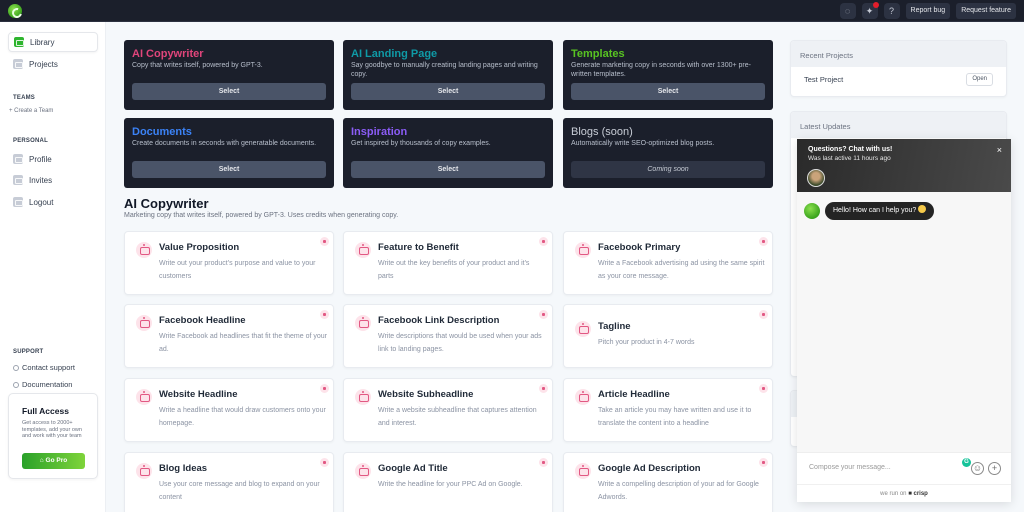  I want to click on open-project-button: Open, so click(979, 79).